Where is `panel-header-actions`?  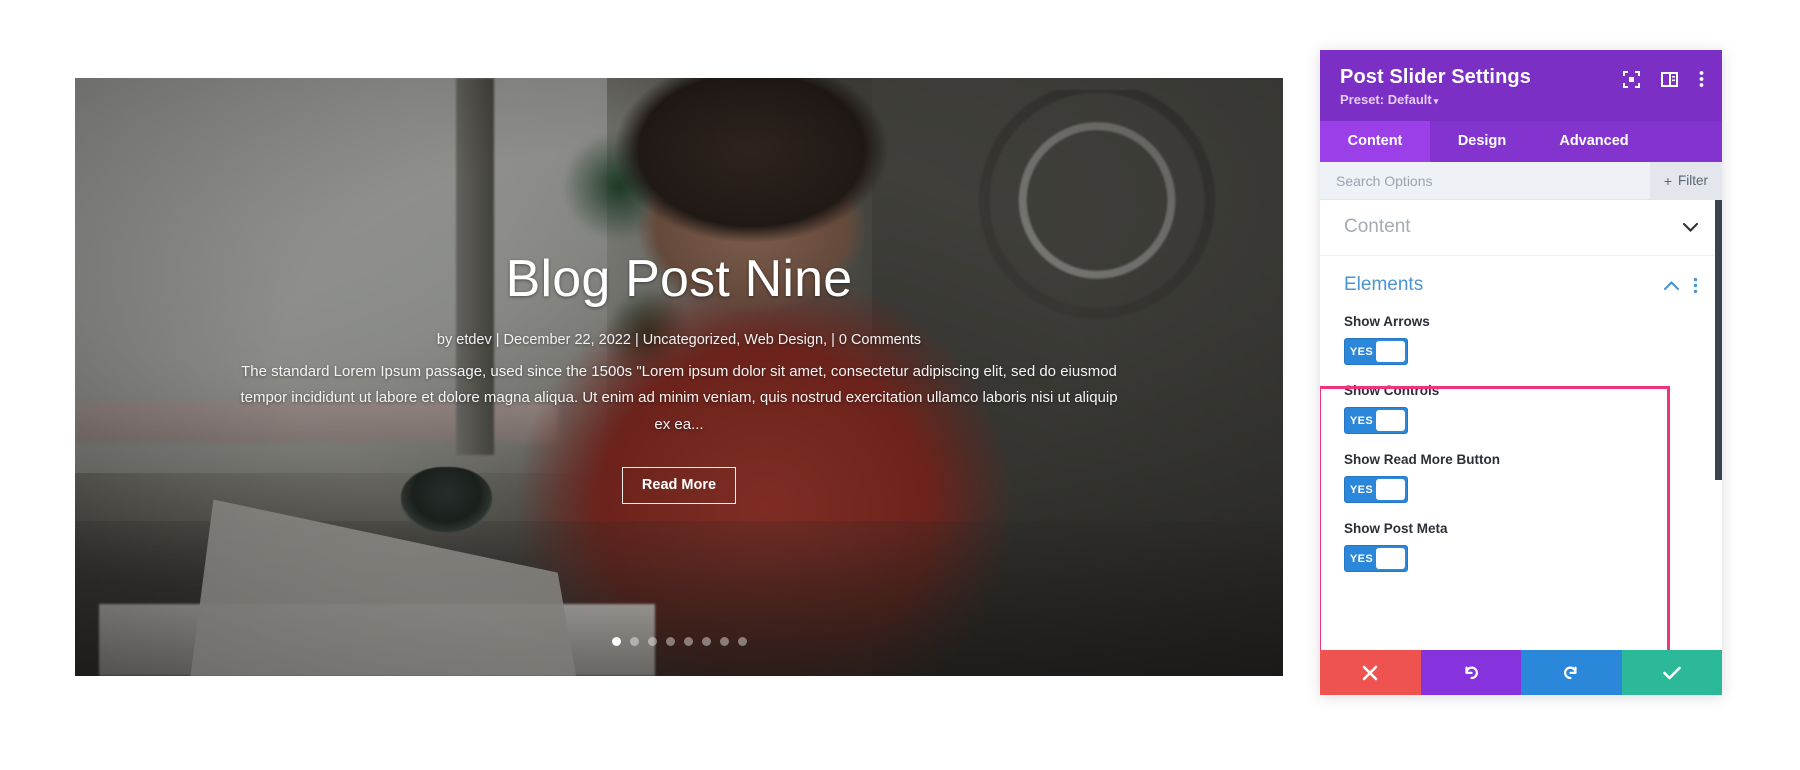
panel-header-actions is located at coordinates (1663, 79).